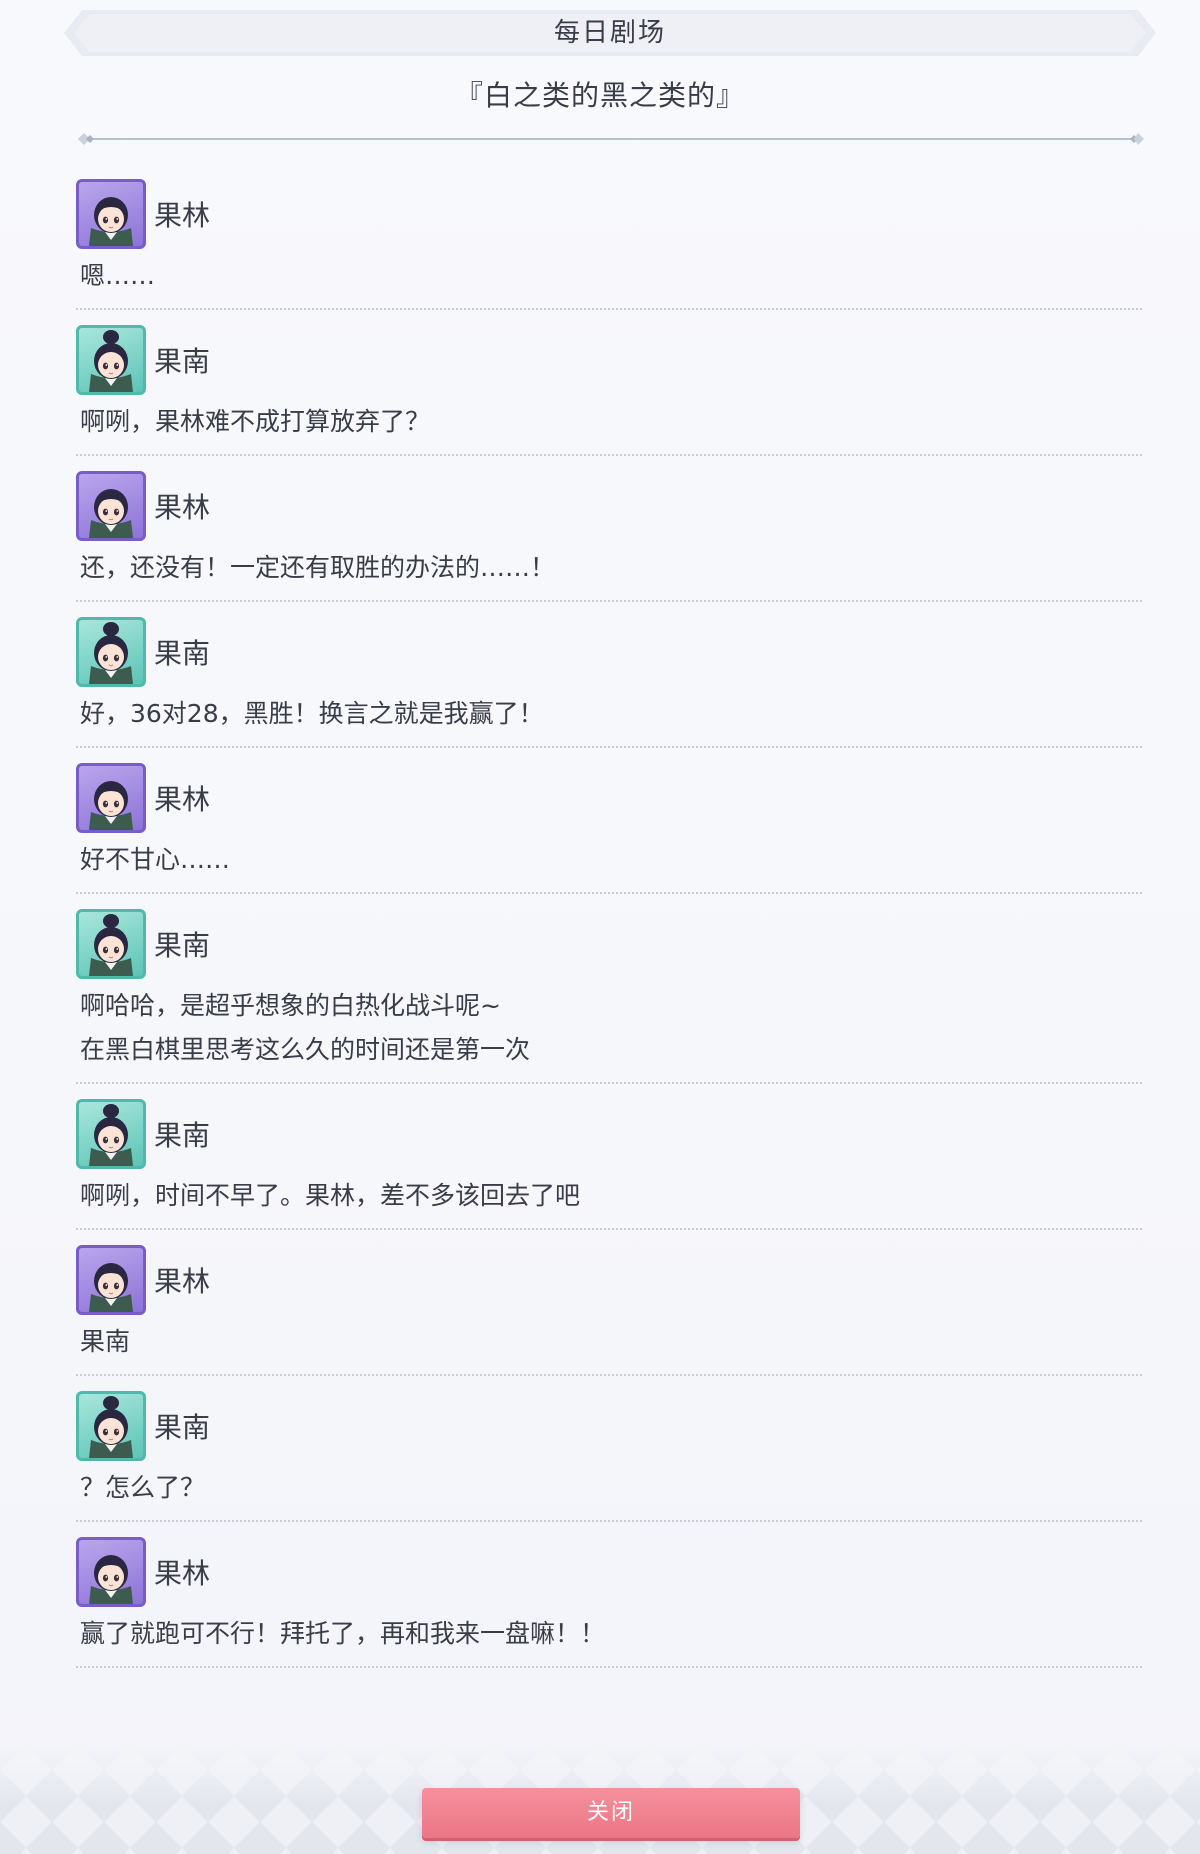  I want to click on dialogue-lines: 啊咧，时间不早了。果林，差不多该回去了吧, so click(609, 1200).